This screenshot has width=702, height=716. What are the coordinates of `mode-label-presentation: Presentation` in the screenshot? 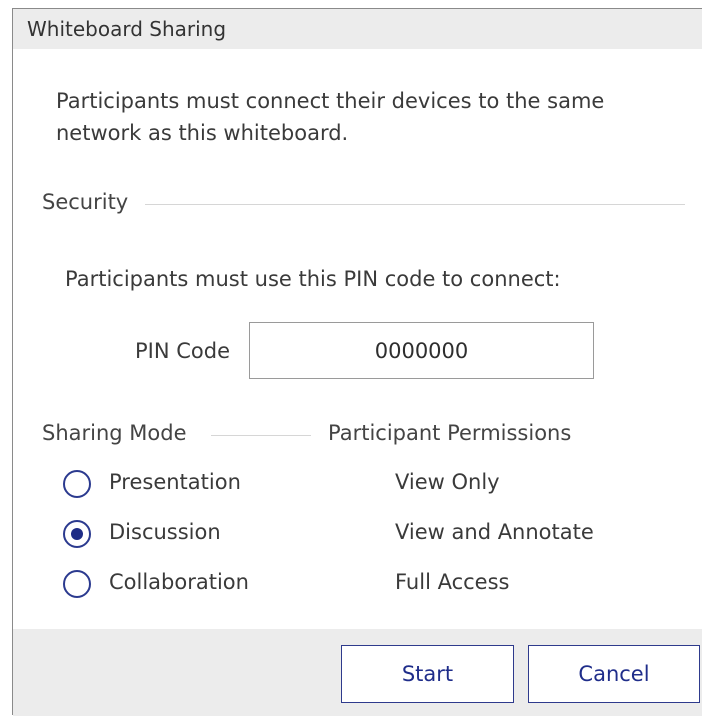 It's located at (175, 482).